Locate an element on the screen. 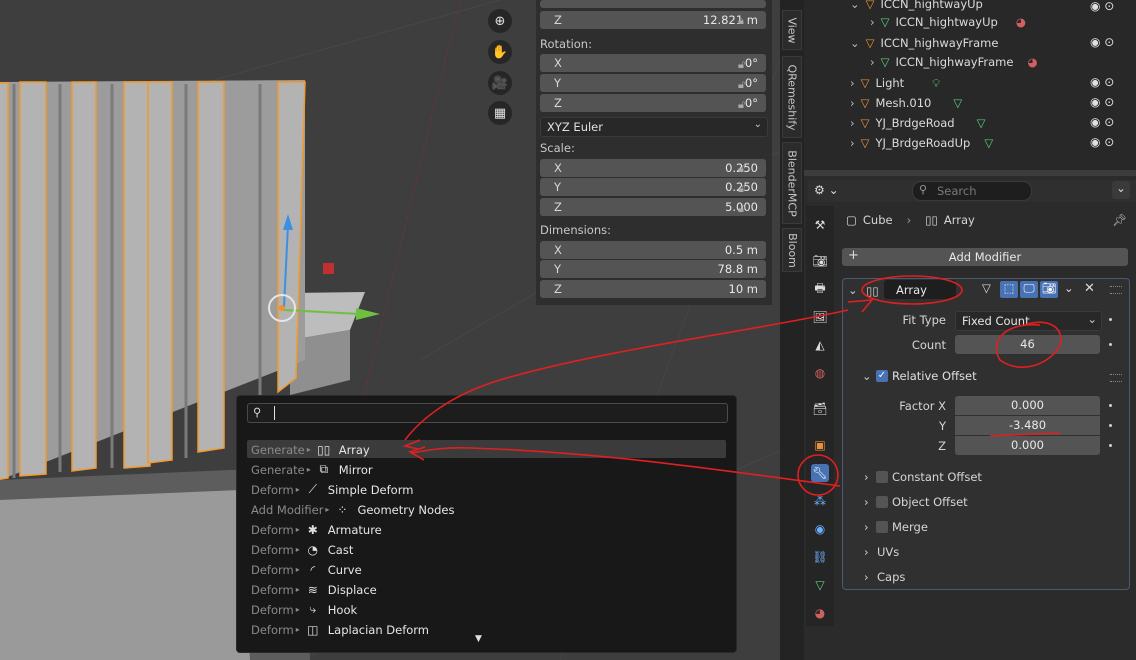  outliner-row: › ▽ Mesh.010 ▽ is located at coordinates (906, 103).